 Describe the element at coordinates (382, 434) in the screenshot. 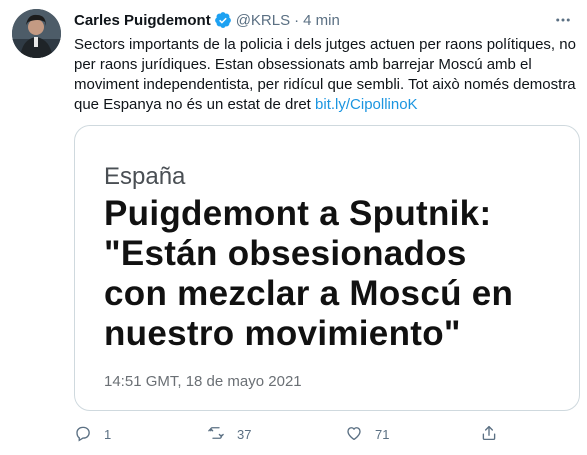

I see `like-count: 71` at that location.